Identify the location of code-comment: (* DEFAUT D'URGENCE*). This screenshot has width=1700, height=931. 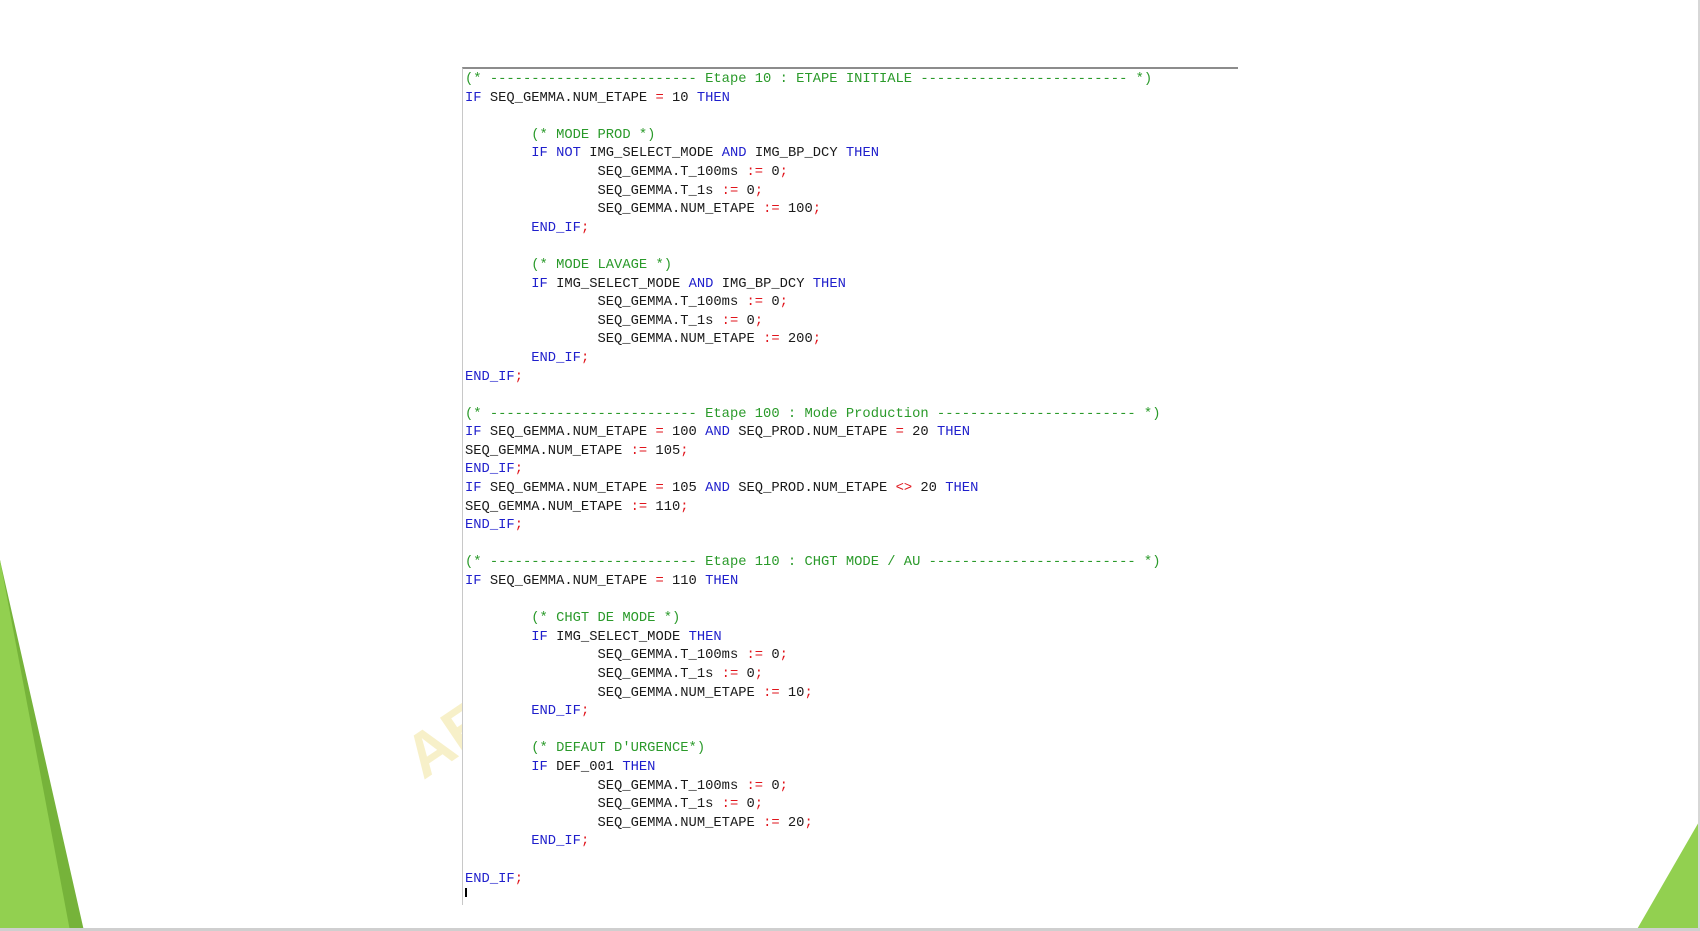
(618, 749).